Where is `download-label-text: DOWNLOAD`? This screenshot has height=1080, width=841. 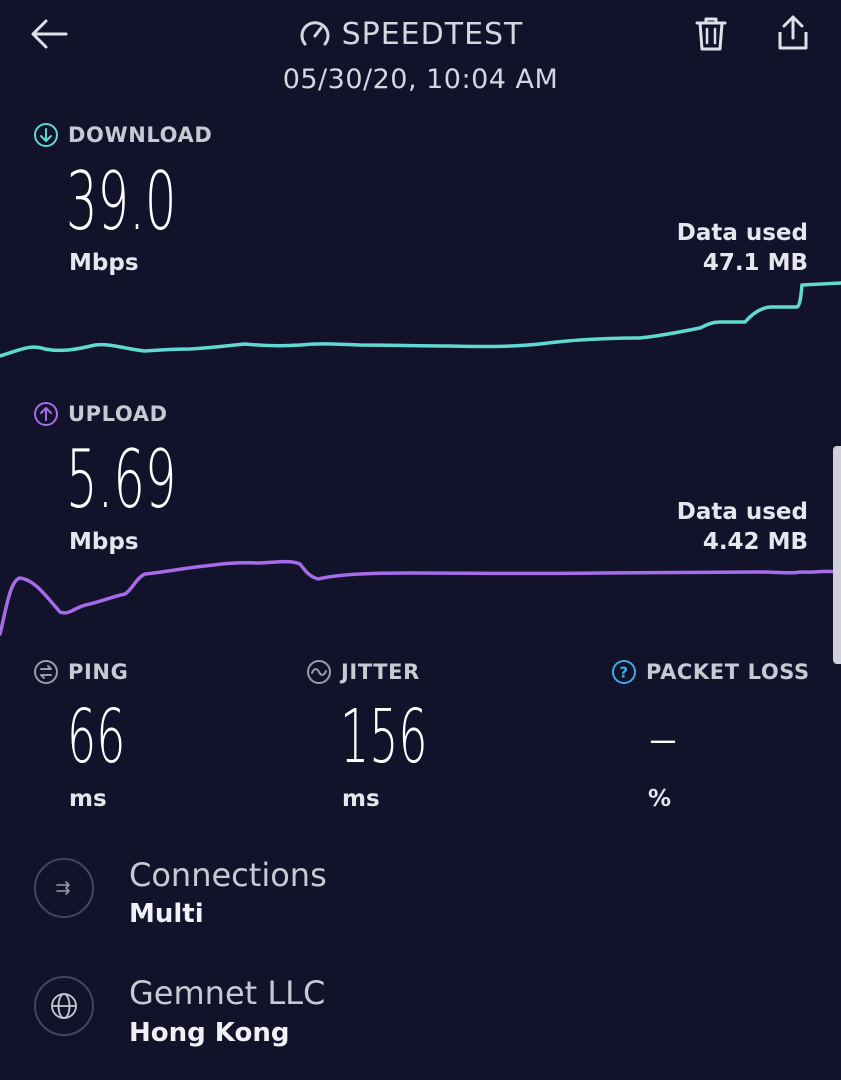 download-label-text: DOWNLOAD is located at coordinates (140, 135).